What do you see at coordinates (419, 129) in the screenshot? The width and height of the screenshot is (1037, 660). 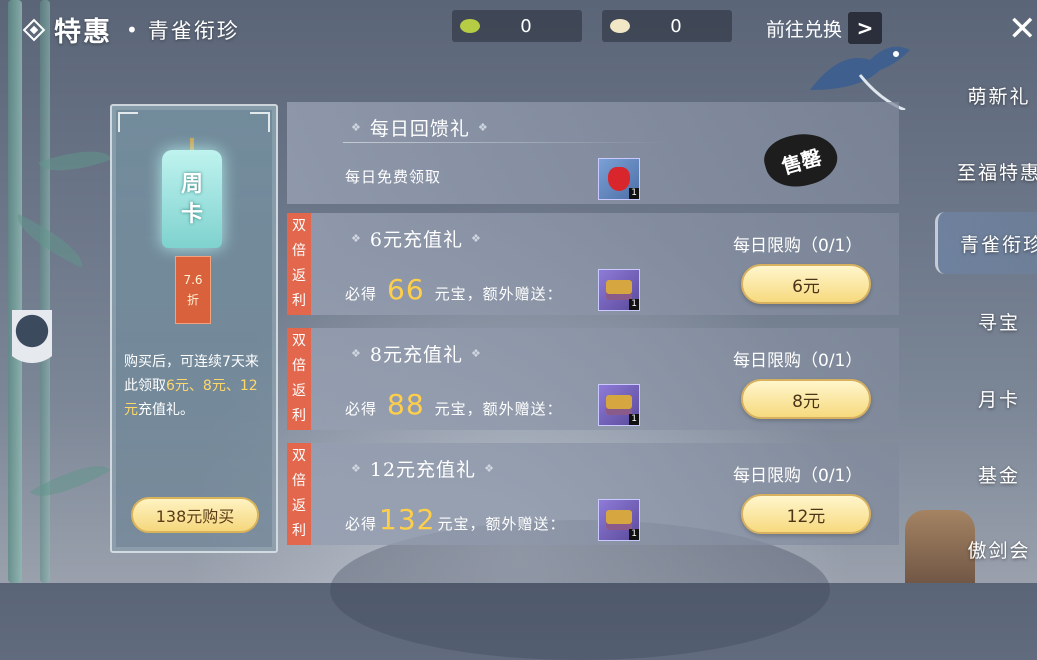 I see `offer-title-text: 每日回馈礼` at bounding box center [419, 129].